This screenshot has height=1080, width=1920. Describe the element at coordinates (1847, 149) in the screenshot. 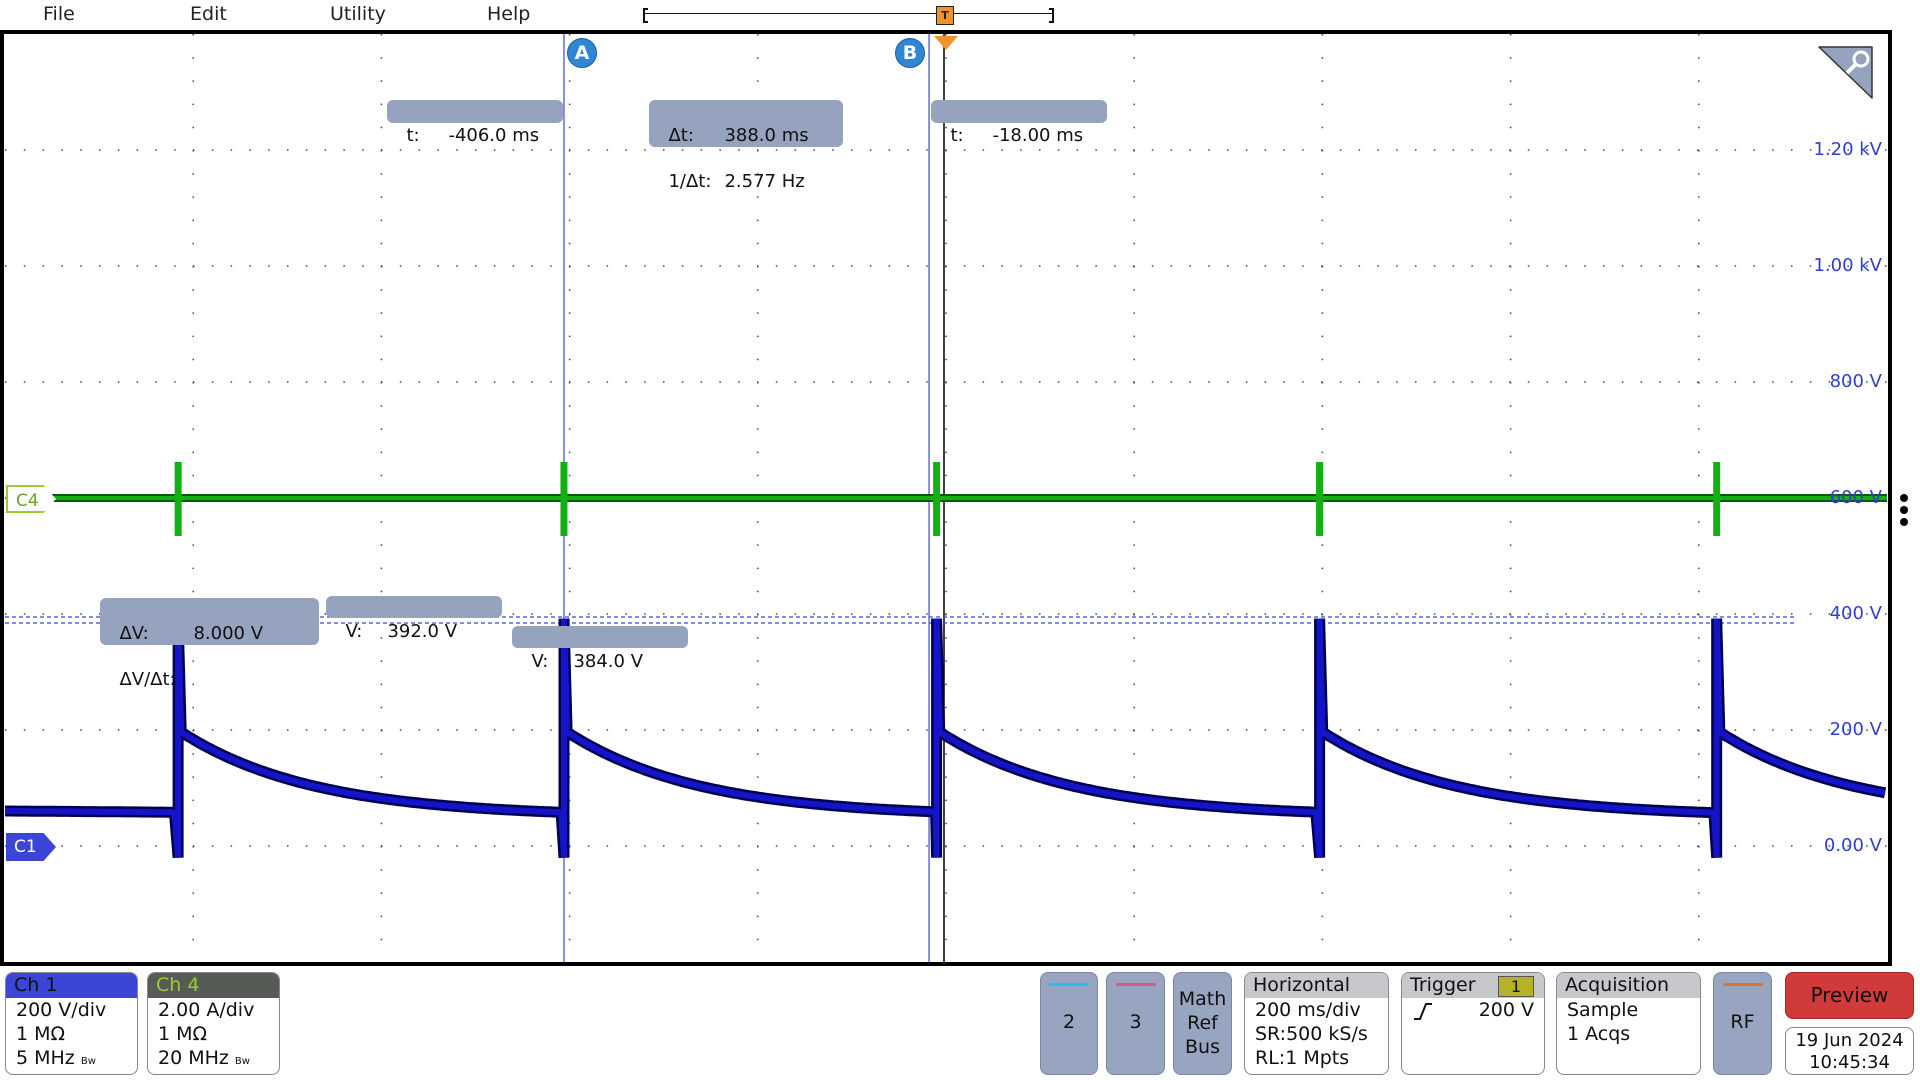

I see `scale-label: 1.20 kV` at that location.